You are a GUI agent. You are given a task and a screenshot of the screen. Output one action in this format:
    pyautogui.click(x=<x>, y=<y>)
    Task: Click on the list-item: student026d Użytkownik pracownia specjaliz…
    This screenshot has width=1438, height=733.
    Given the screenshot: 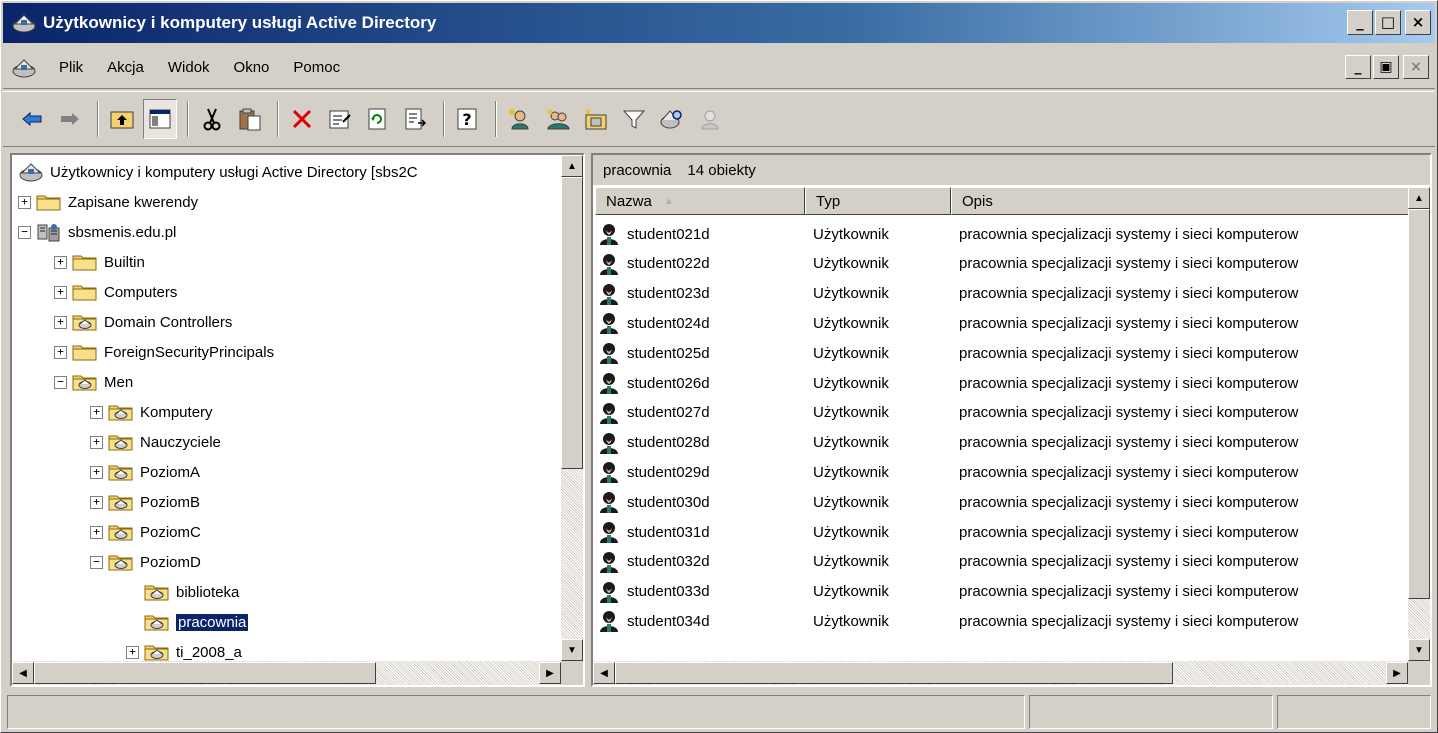 What is the action you would take?
    pyautogui.click(x=1005, y=383)
    